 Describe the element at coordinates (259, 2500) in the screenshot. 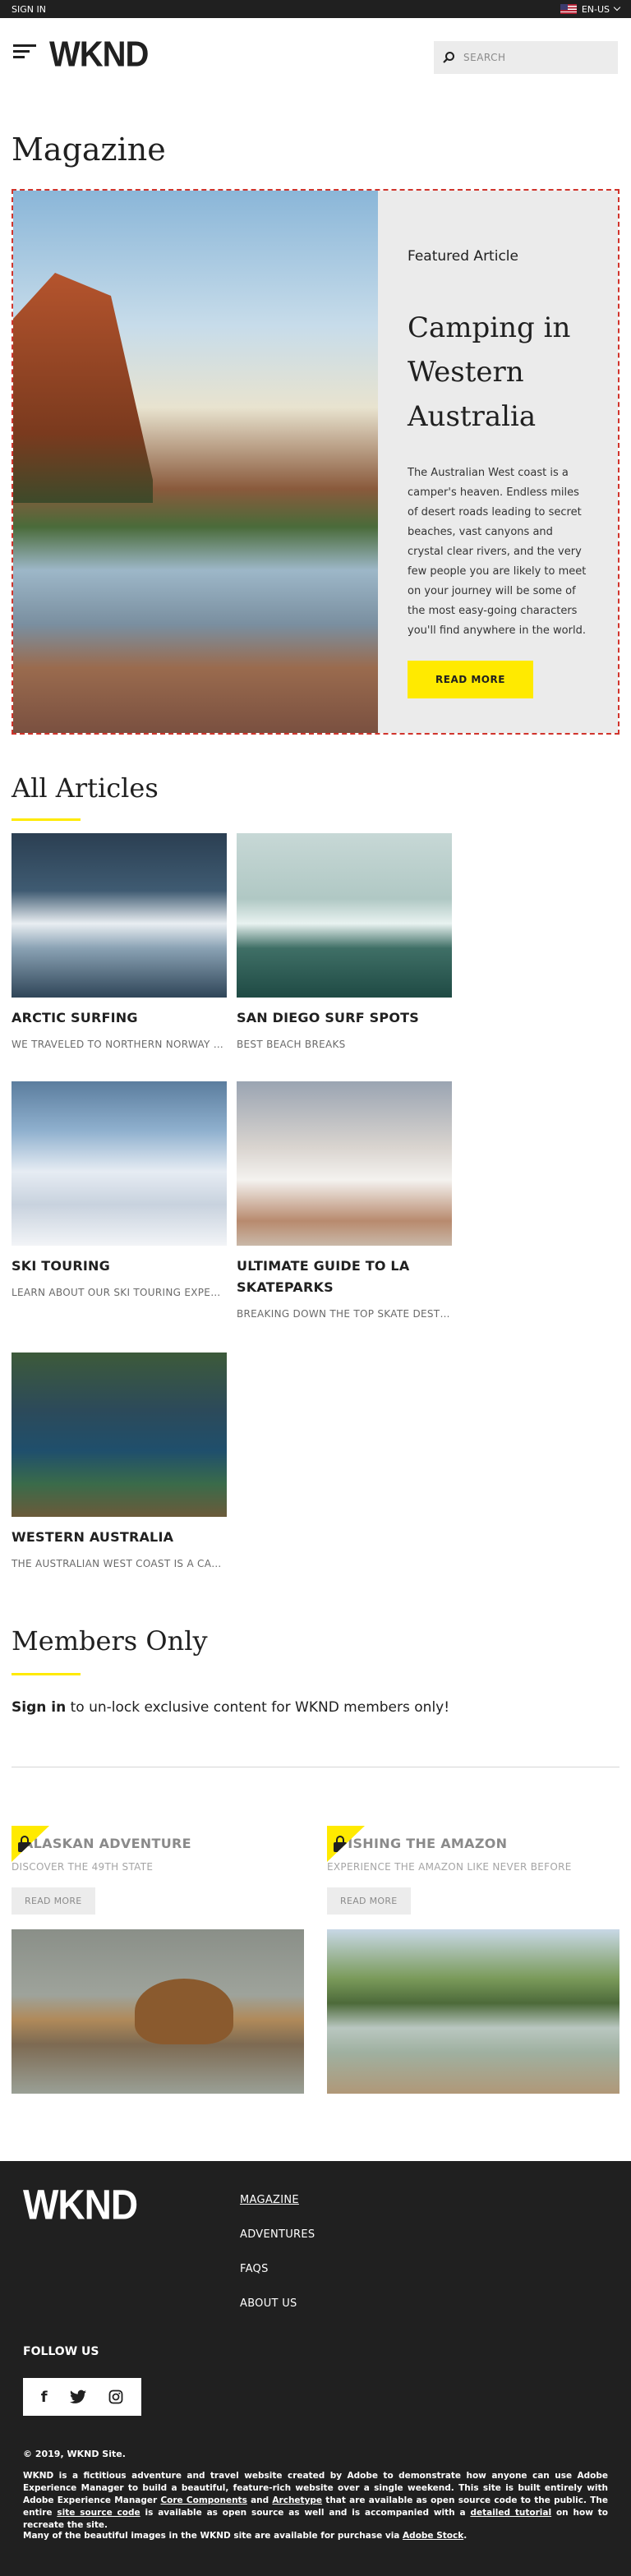

I see `footer-text: and` at that location.